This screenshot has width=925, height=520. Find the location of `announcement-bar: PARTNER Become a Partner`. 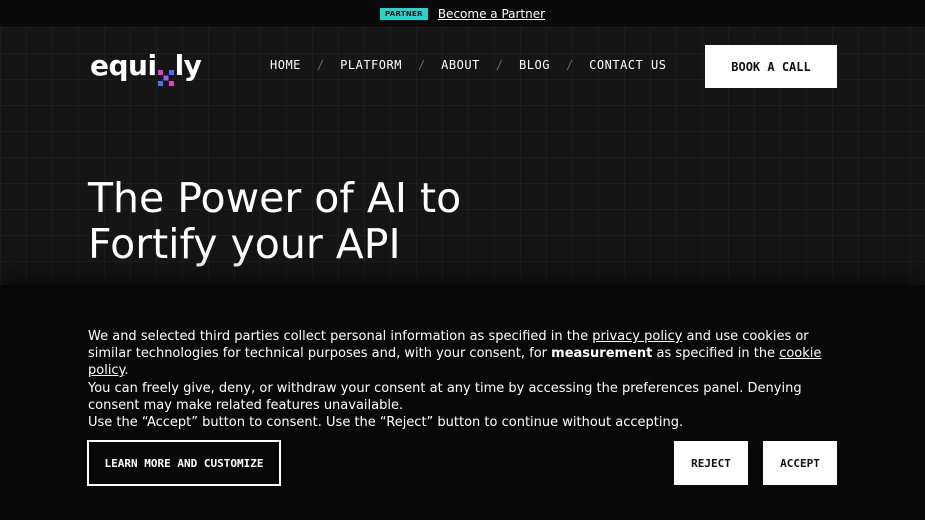

announcement-bar: PARTNER Become a Partner is located at coordinates (462, 13).